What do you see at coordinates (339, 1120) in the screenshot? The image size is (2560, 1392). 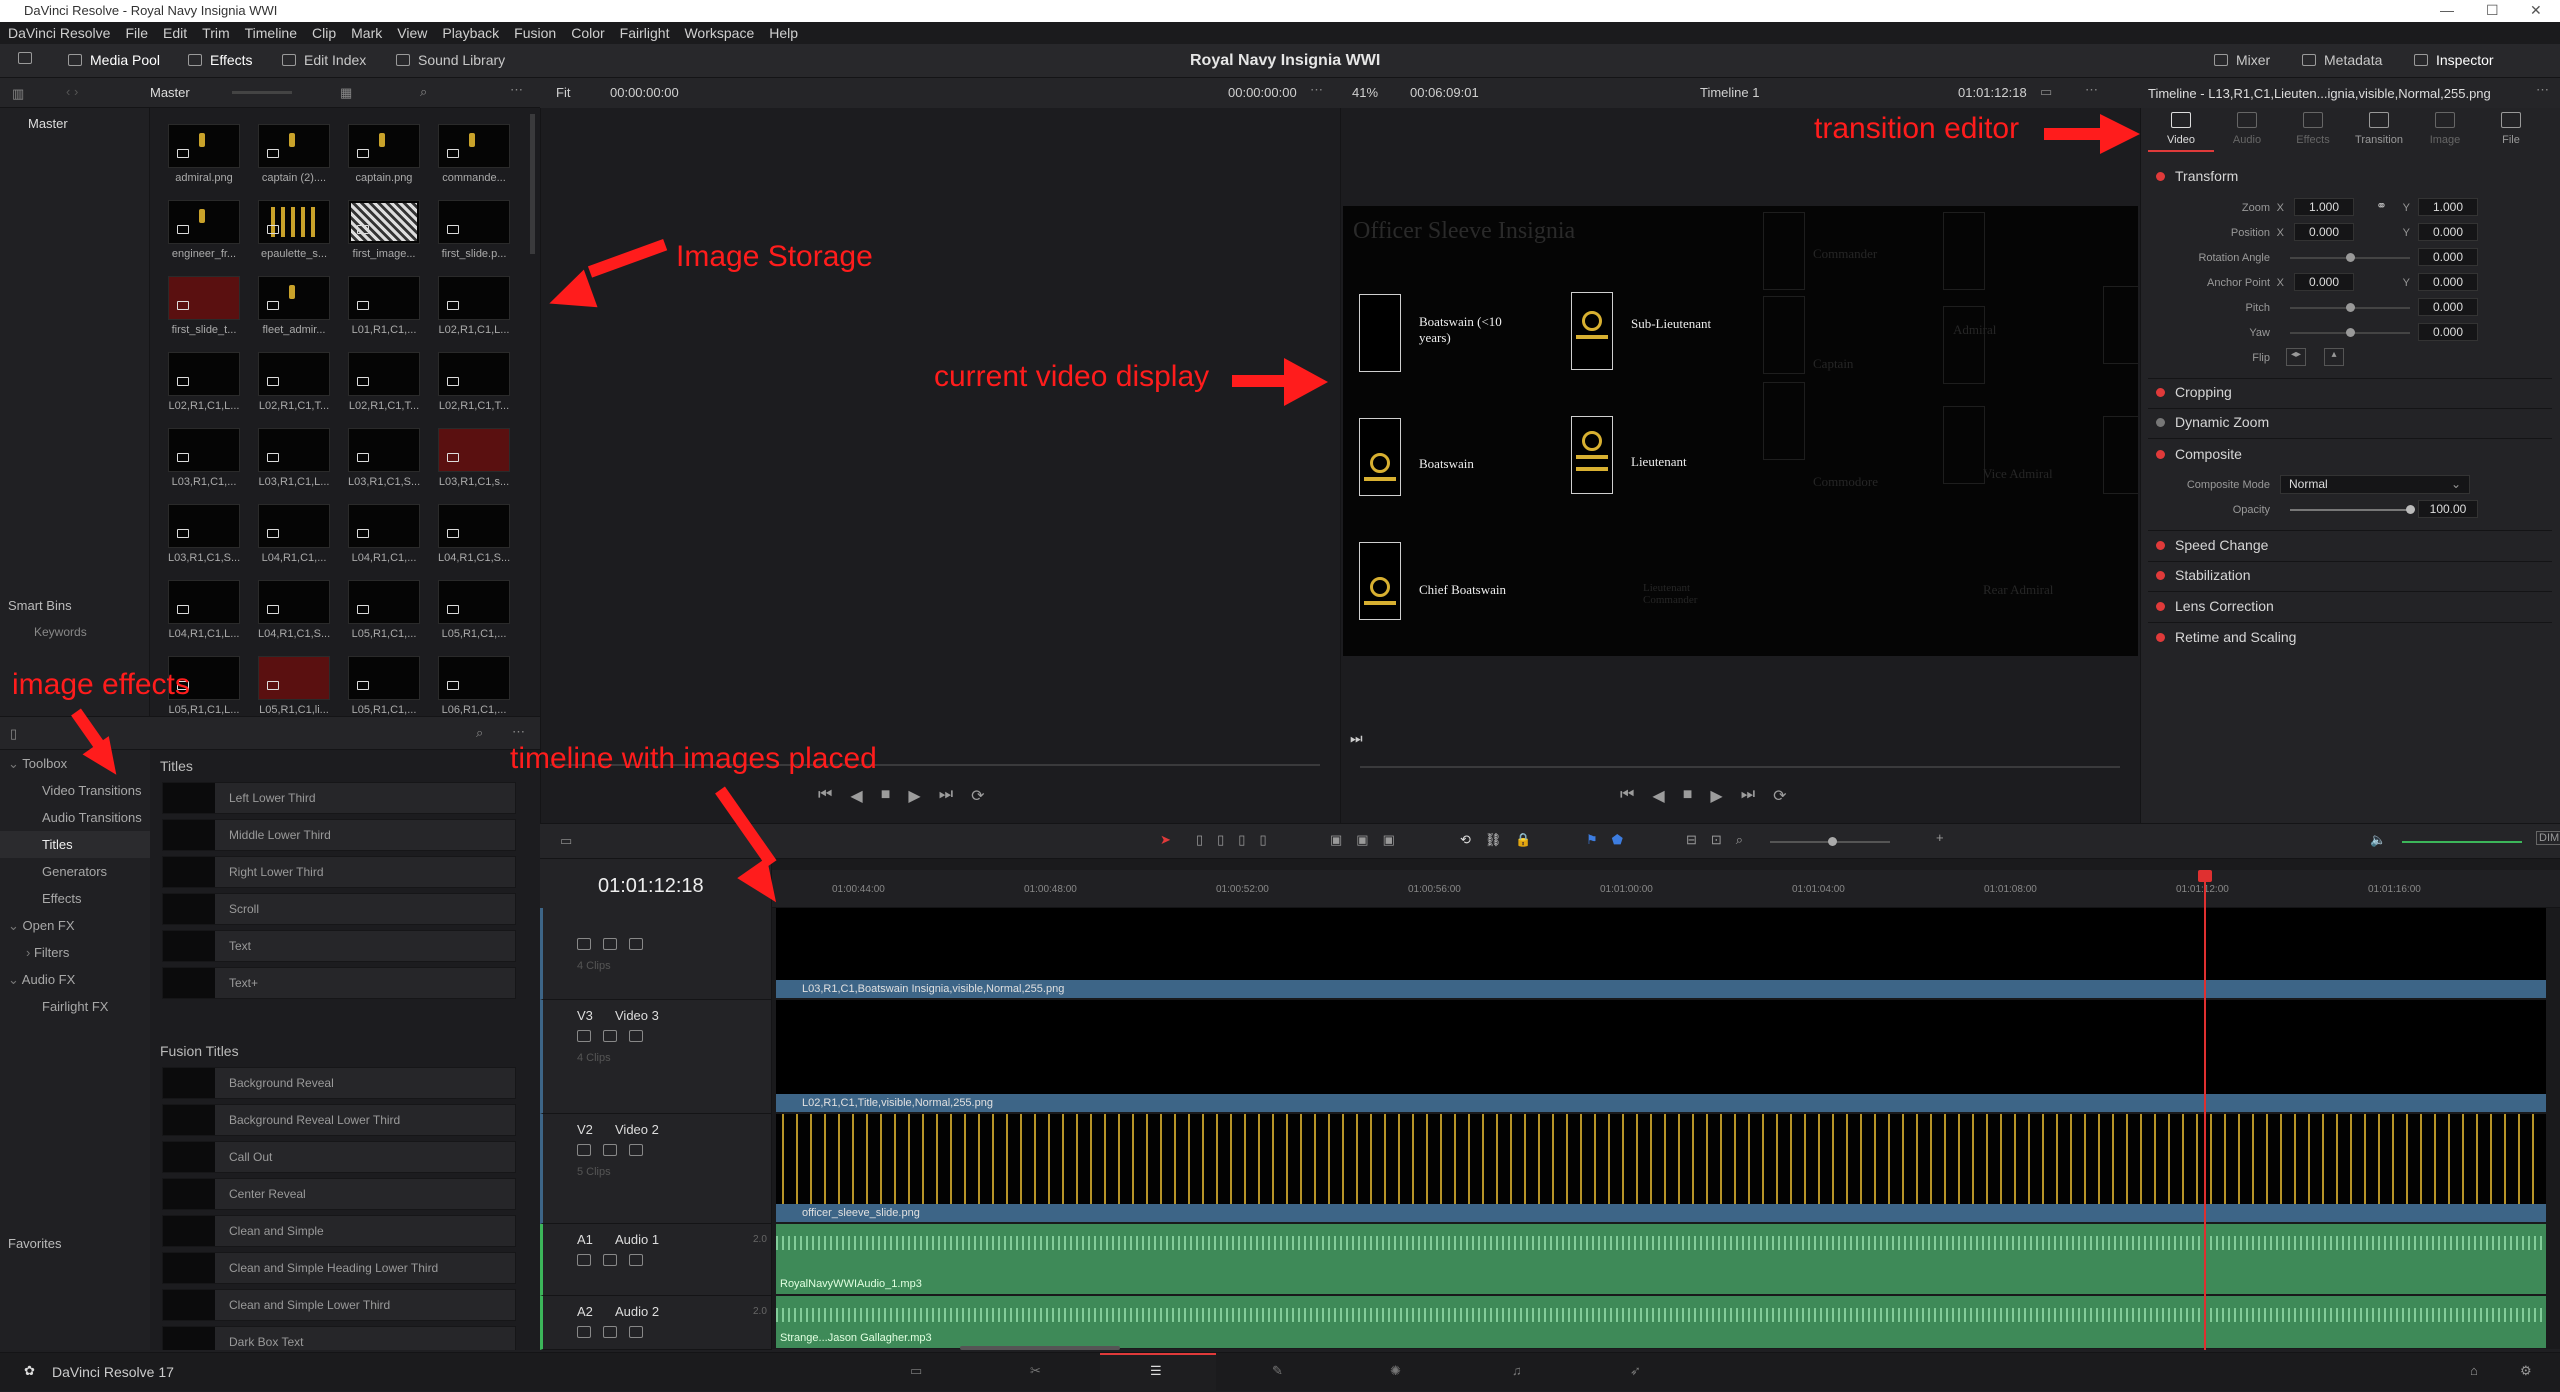 I see `effect-item: Background Reveal Lower Third` at bounding box center [339, 1120].